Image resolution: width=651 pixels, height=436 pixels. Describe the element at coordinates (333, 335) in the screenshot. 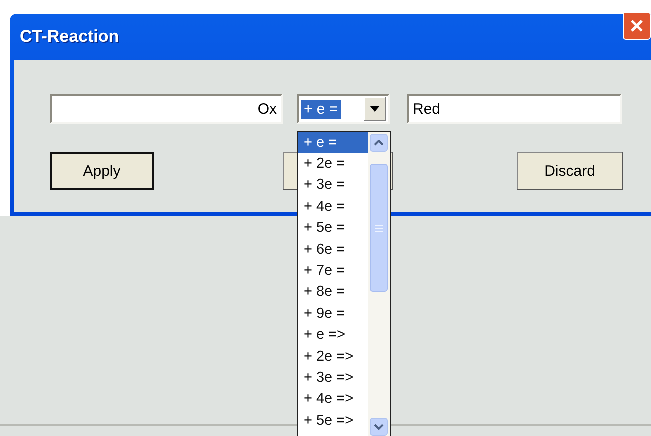

I see `dropdown-item: + e =>` at that location.